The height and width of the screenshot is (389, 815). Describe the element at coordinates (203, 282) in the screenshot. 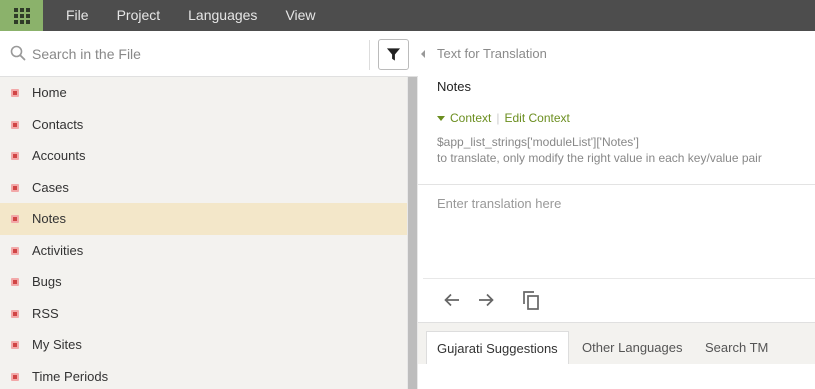

I see `list-item: Bugs` at that location.